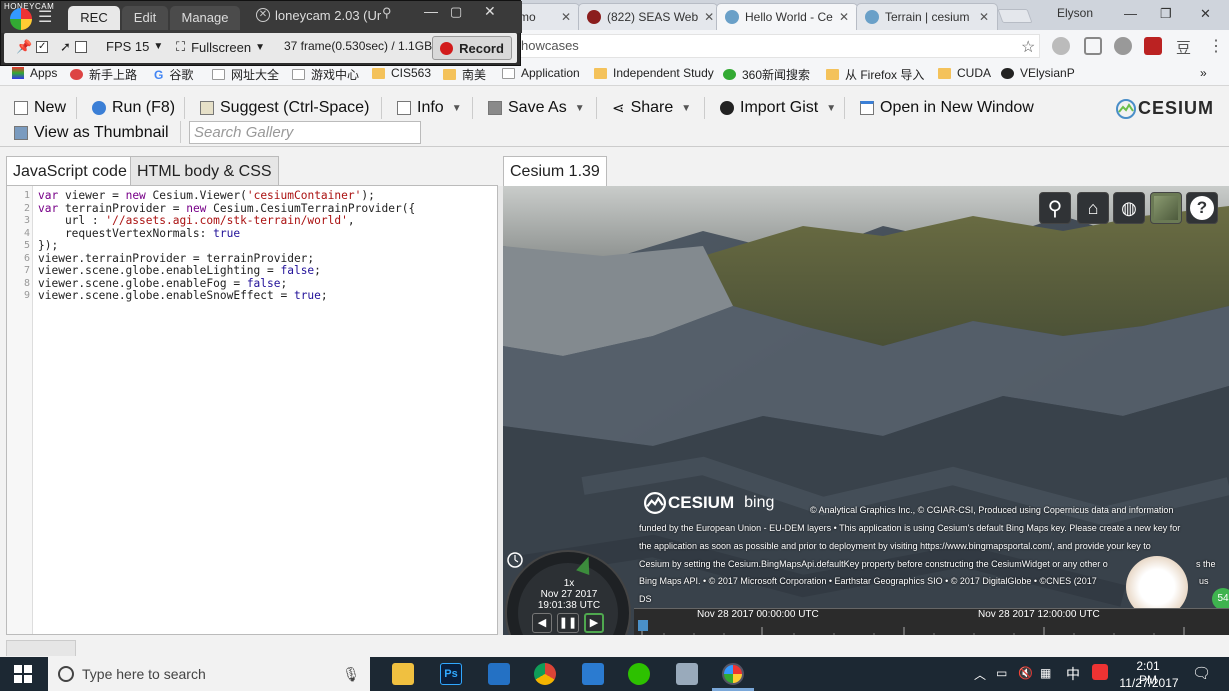 The height and width of the screenshot is (691, 1229). Describe the element at coordinates (134, 46) in the screenshot. I see `fps-select: FPS 15 ▼` at that location.